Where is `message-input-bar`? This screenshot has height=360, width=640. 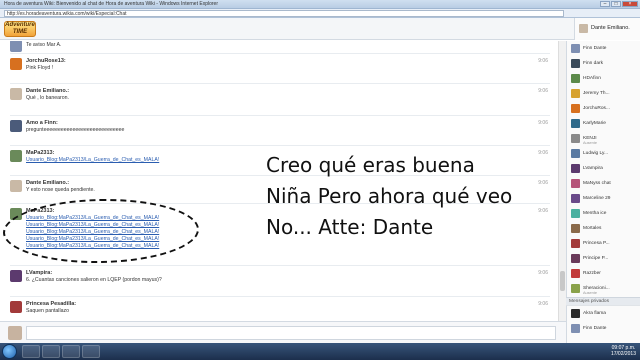
message-input-bar is located at coordinates (283, 332).